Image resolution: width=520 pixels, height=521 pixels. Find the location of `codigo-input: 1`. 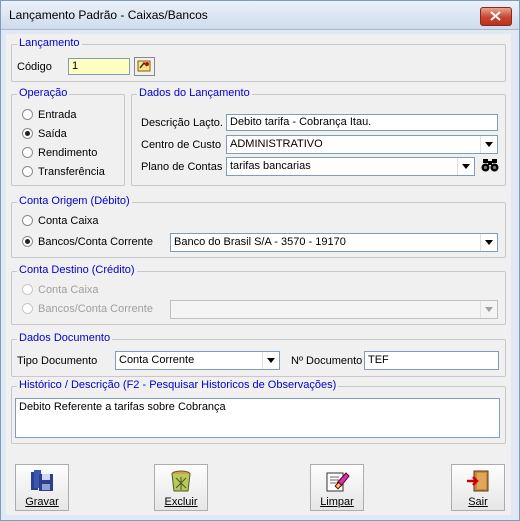

codigo-input: 1 is located at coordinates (99, 66).